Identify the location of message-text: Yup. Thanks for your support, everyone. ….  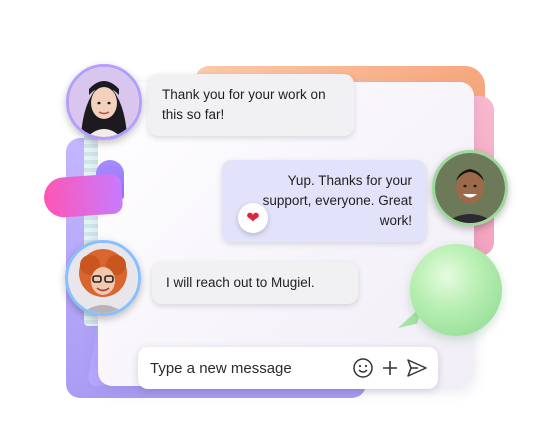
(337, 200).